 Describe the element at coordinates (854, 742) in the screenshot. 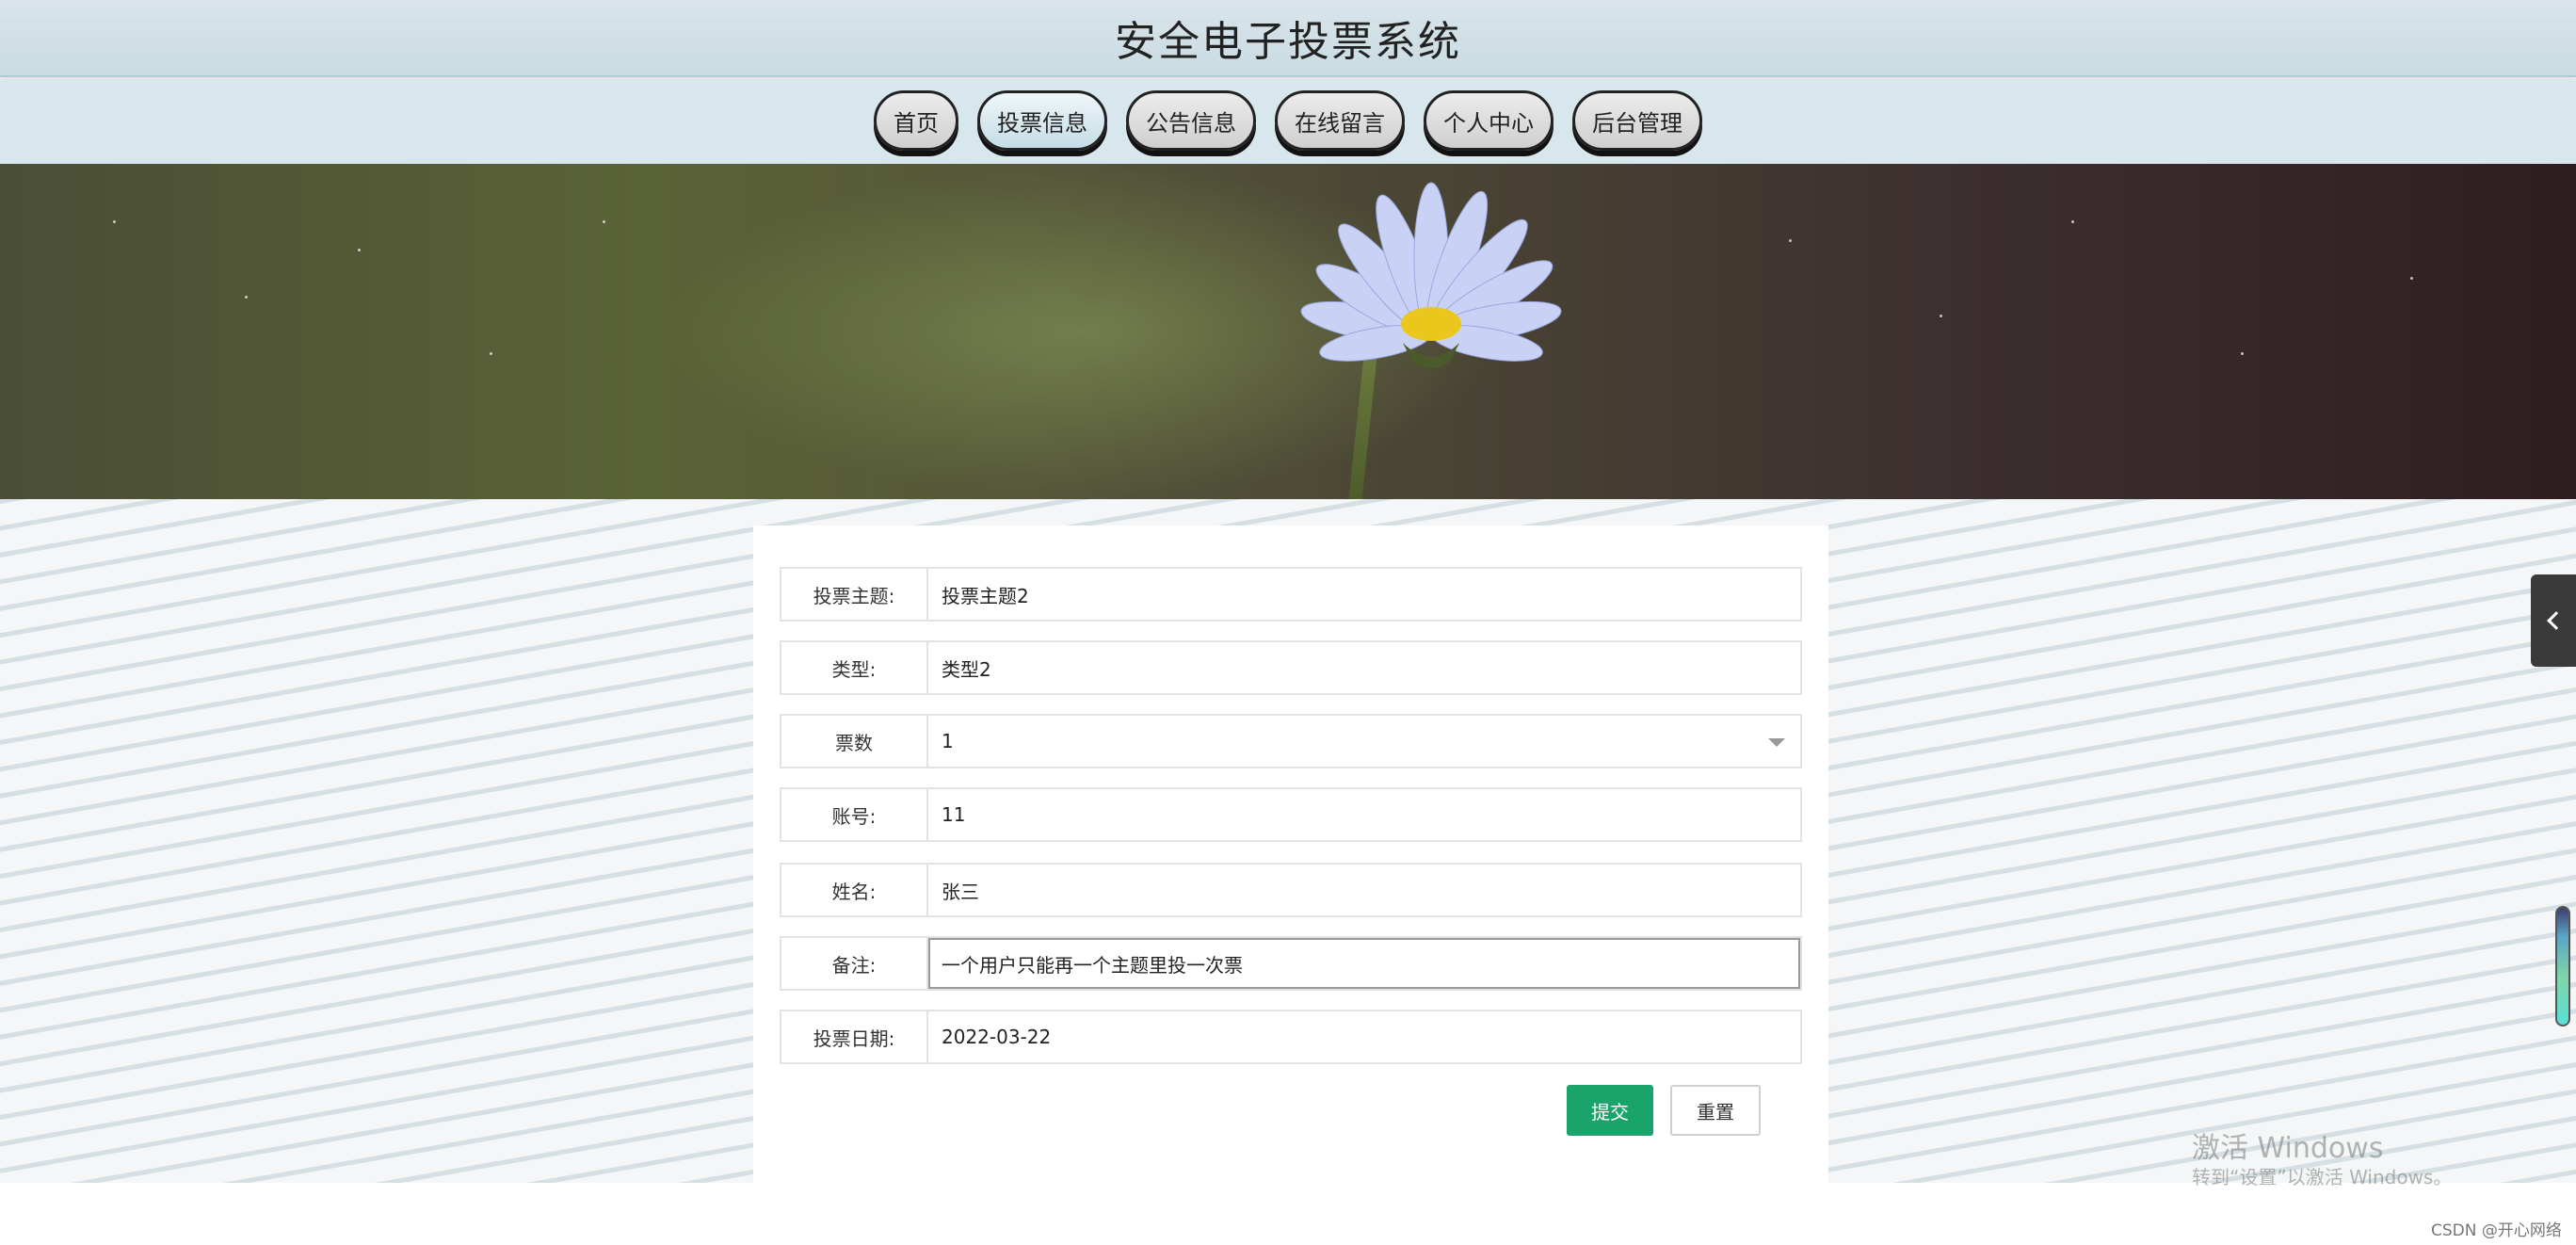

I see `field-label: 票数` at that location.